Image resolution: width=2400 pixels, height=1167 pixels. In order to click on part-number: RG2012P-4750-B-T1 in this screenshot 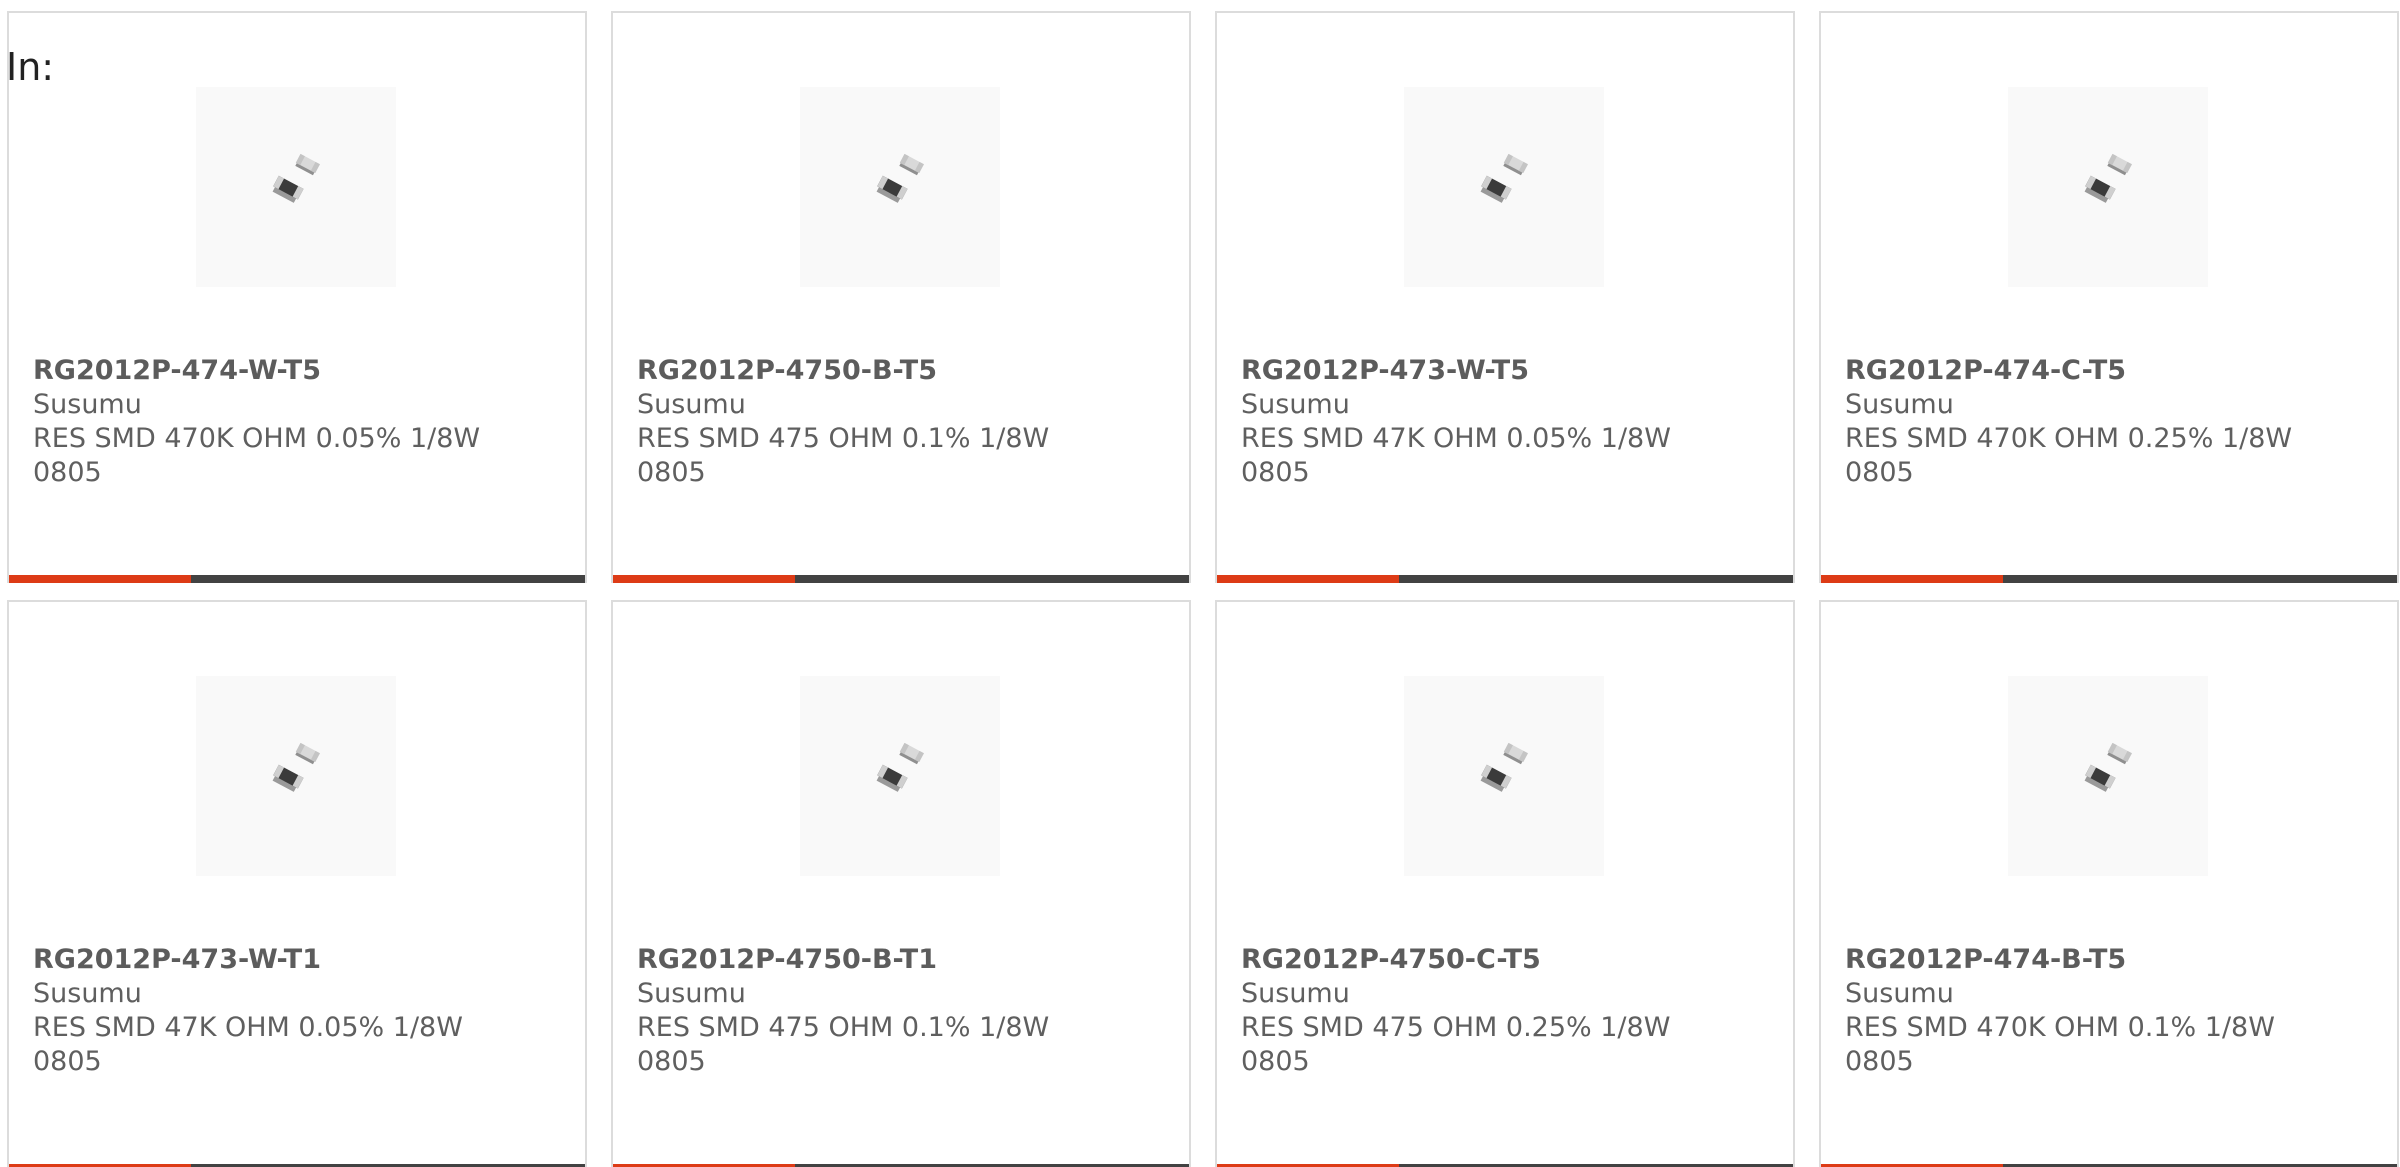, I will do `click(897, 960)`.